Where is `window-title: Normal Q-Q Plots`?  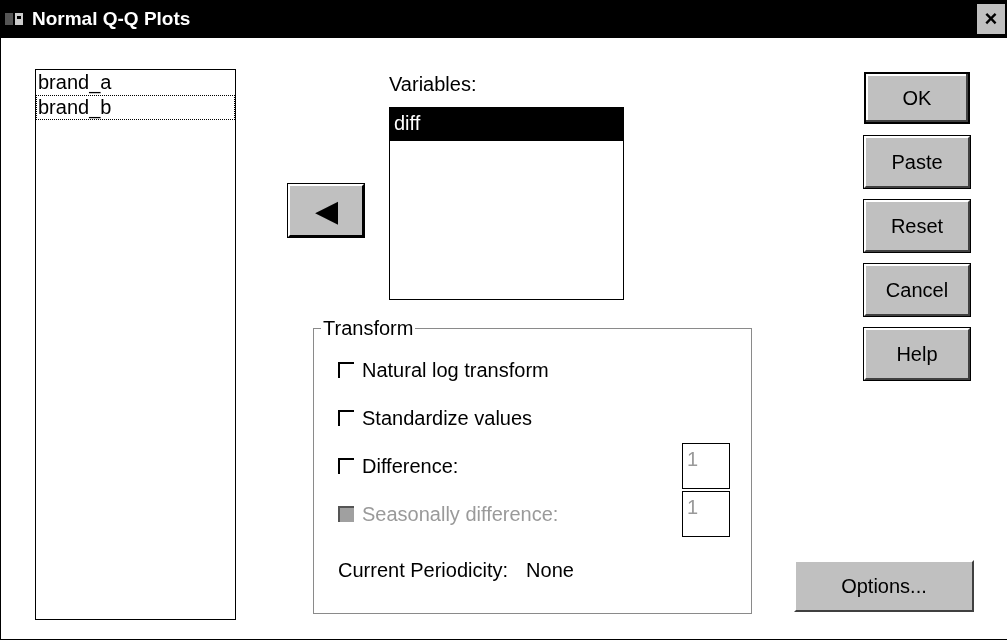
window-title: Normal Q-Q Plots is located at coordinates (111, 18).